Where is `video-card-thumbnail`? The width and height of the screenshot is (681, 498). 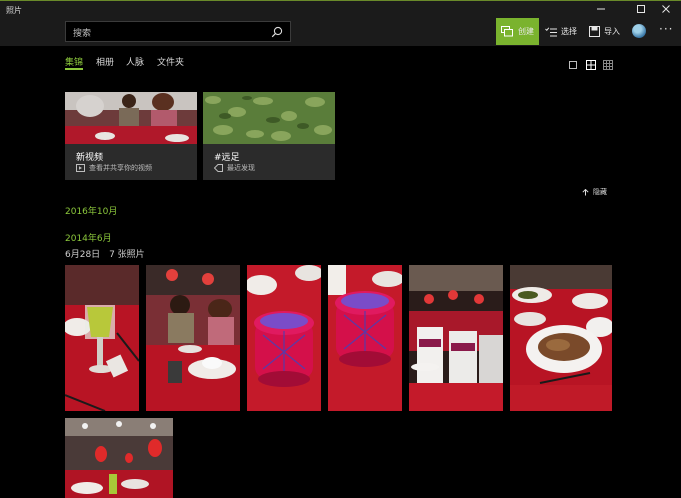
video-card-thumbnail is located at coordinates (131, 118).